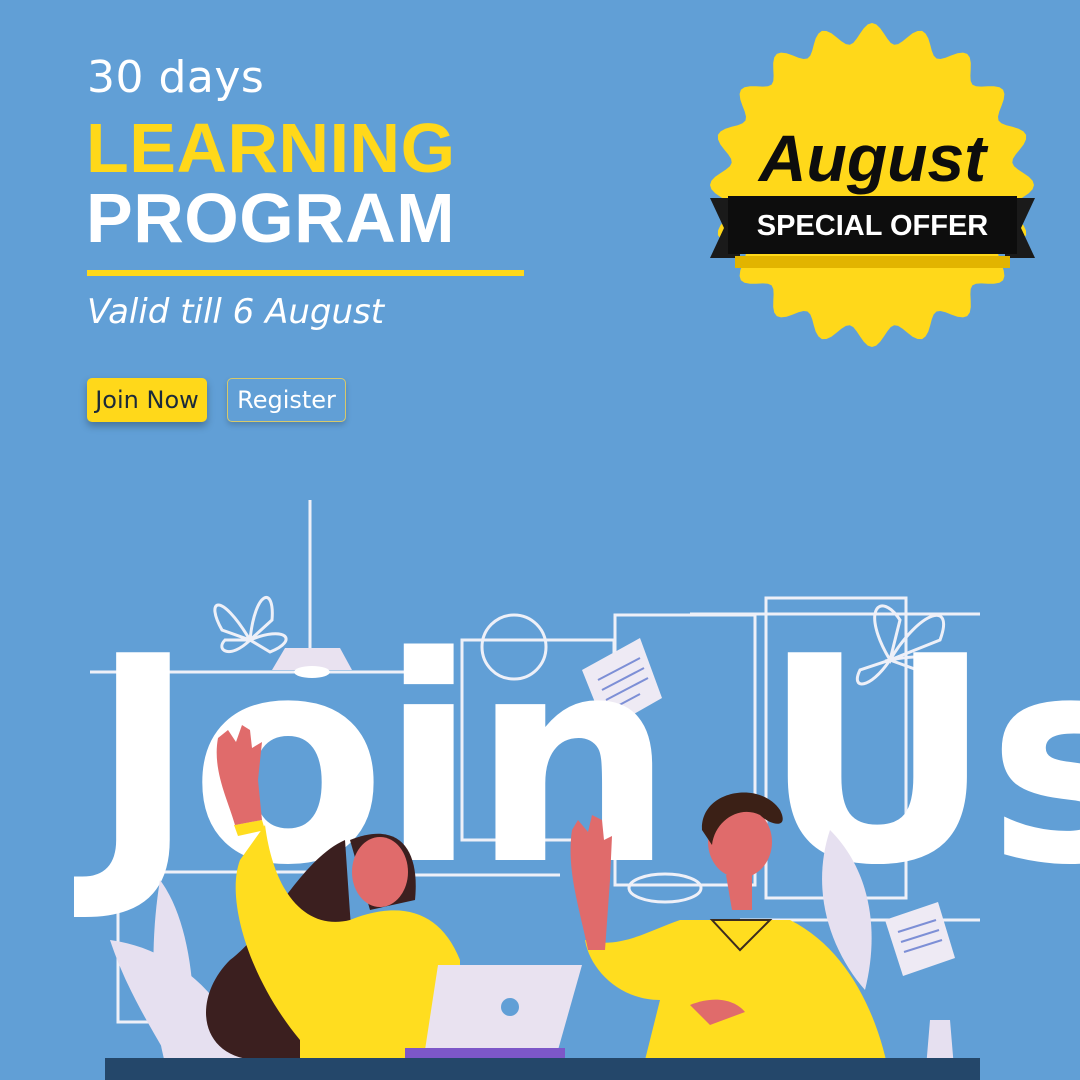 The height and width of the screenshot is (1080, 1080). What do you see at coordinates (872, 226) in the screenshot?
I see `badge-ribbon-text: SPECIAL OFFER` at bounding box center [872, 226].